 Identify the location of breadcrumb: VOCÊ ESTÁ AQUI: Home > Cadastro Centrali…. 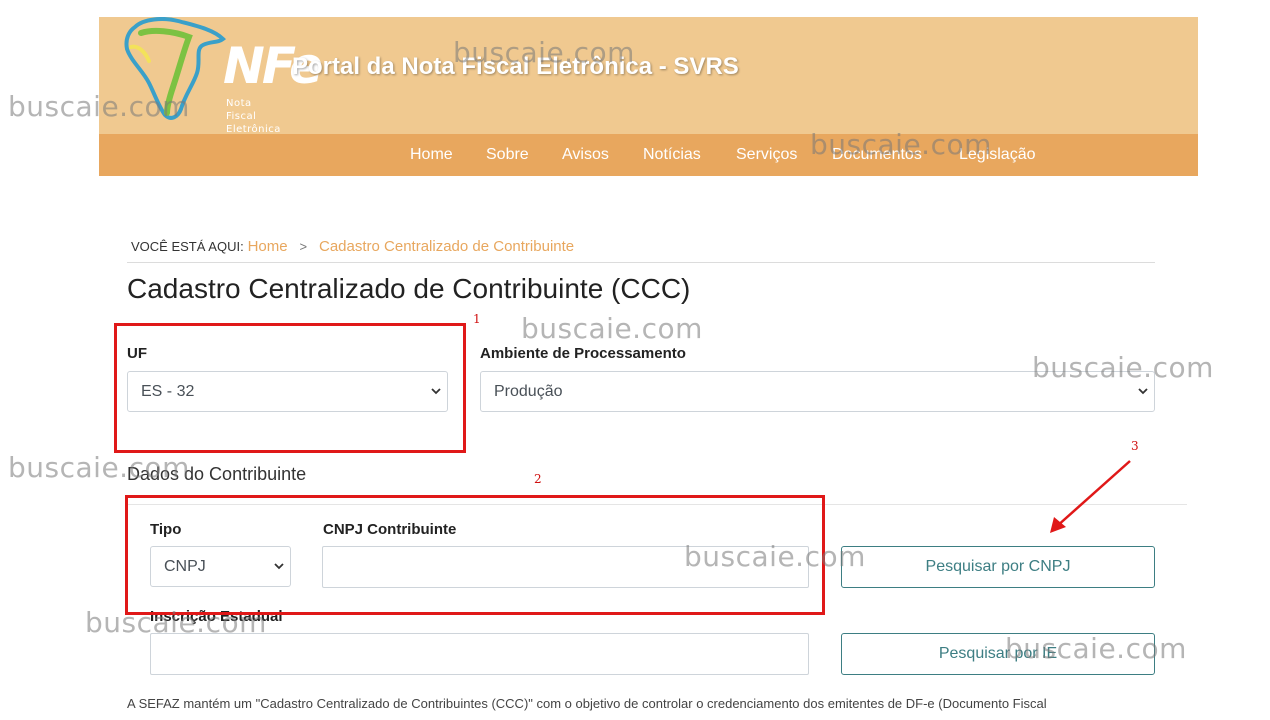
(352, 246).